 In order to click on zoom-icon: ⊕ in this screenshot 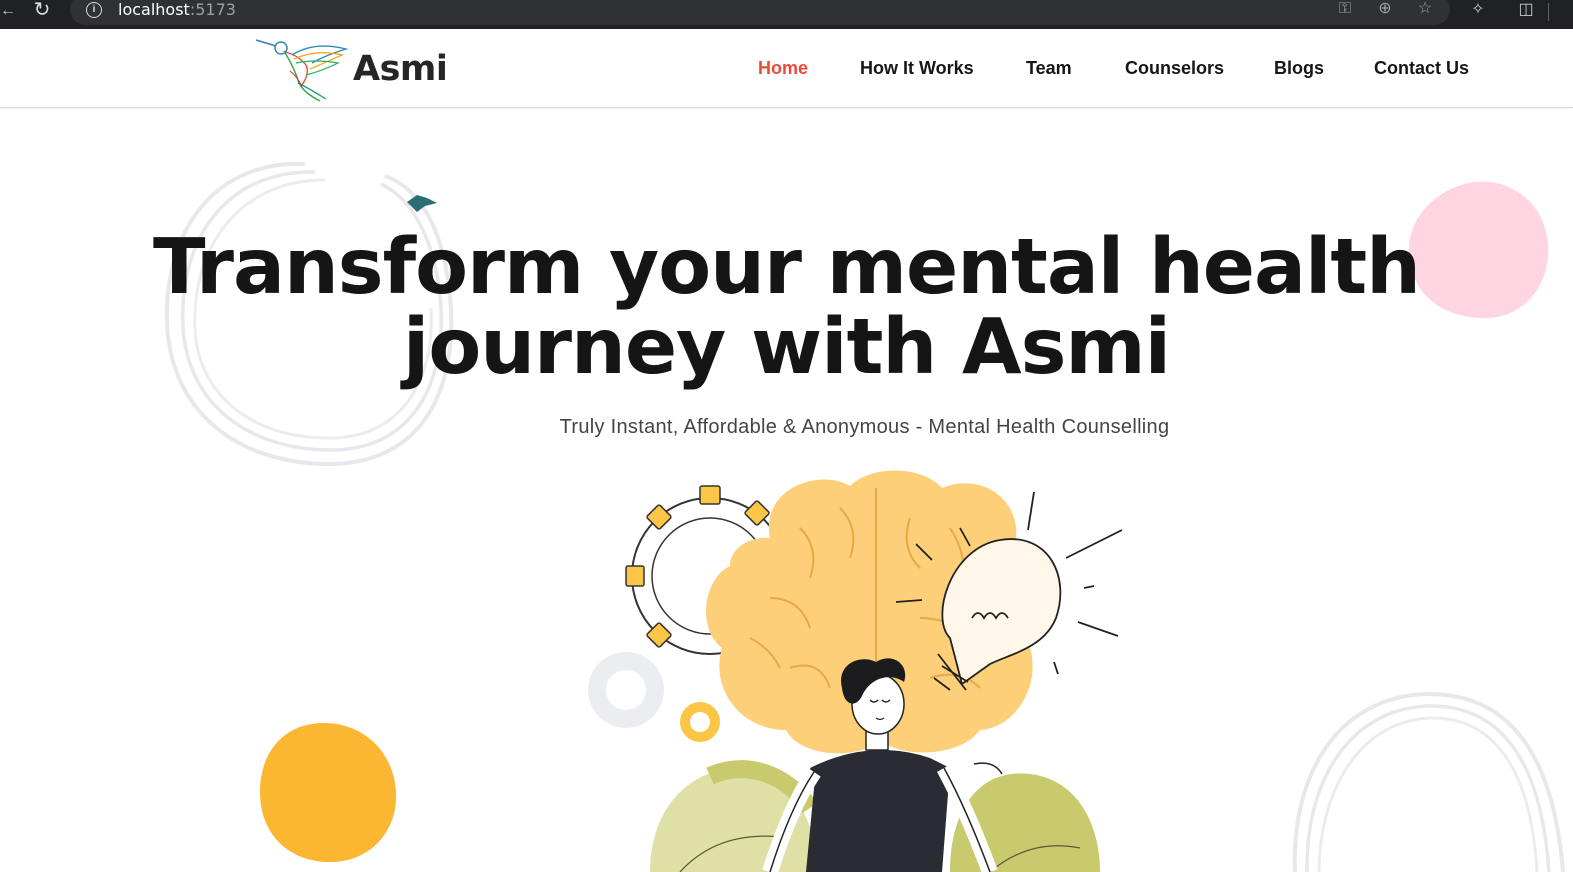, I will do `click(1385, 10)`.